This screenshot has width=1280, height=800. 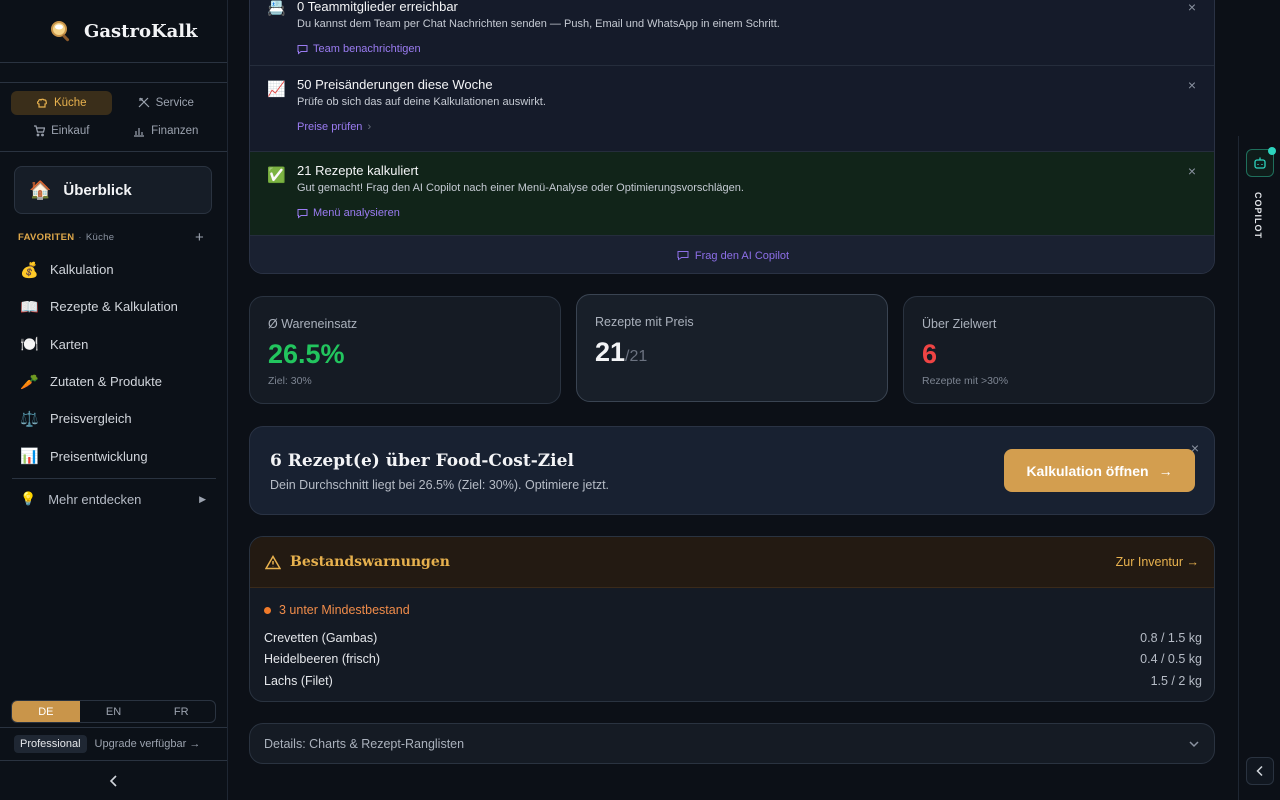 I want to click on item-name: Crevetten (Gambas), so click(x=321, y=637).